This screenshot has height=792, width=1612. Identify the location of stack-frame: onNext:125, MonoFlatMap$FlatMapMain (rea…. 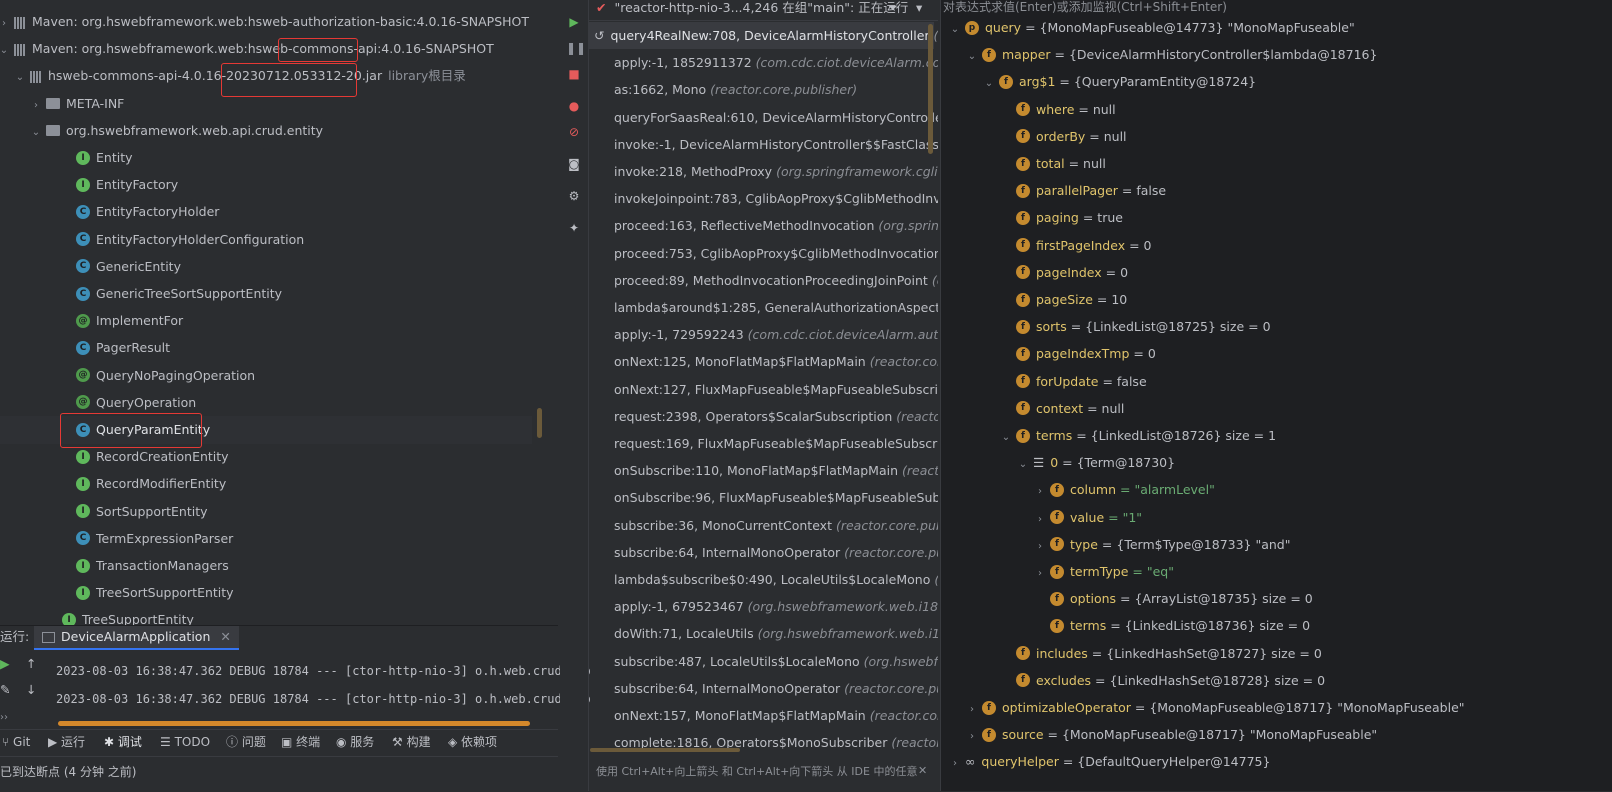
(776, 361).